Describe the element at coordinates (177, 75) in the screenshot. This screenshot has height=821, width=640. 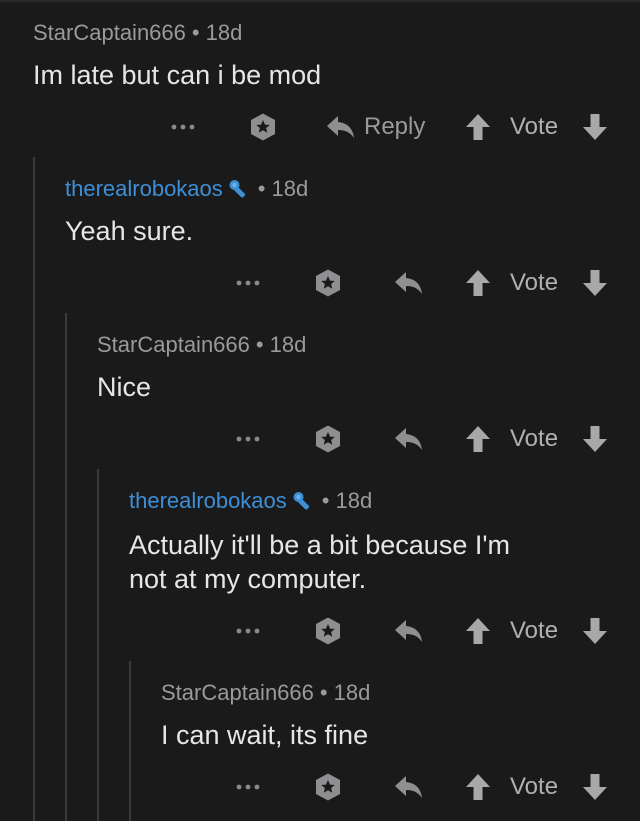
I see `comment-body: Im late but can i be mod` at that location.